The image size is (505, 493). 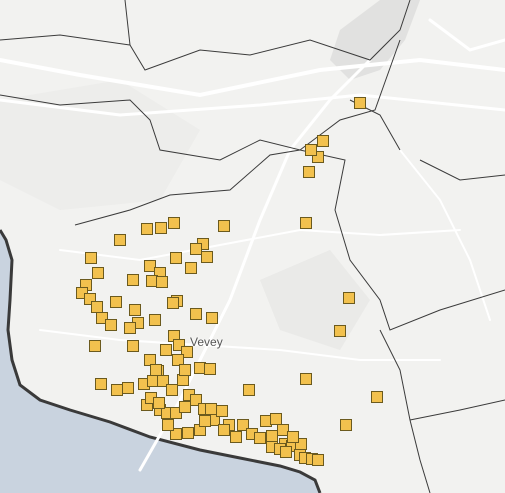 What do you see at coordinates (206, 342) in the screenshot?
I see `place-label-vevey: Vevey` at bounding box center [206, 342].